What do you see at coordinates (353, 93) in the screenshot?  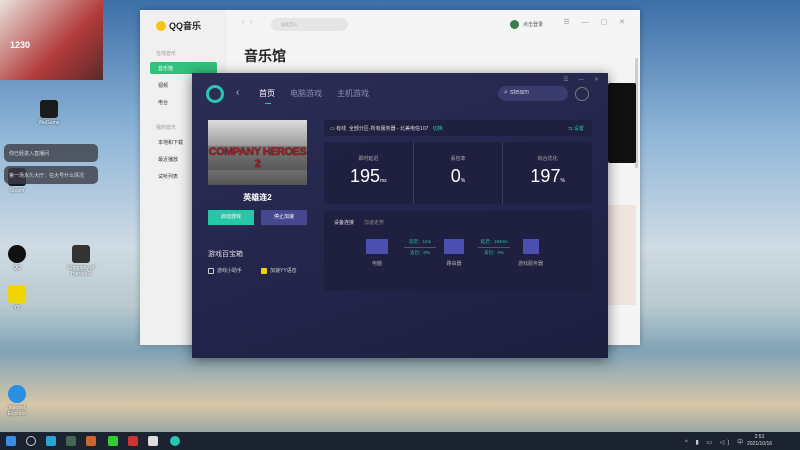 I see `tab-console-games: 主机游戏` at bounding box center [353, 93].